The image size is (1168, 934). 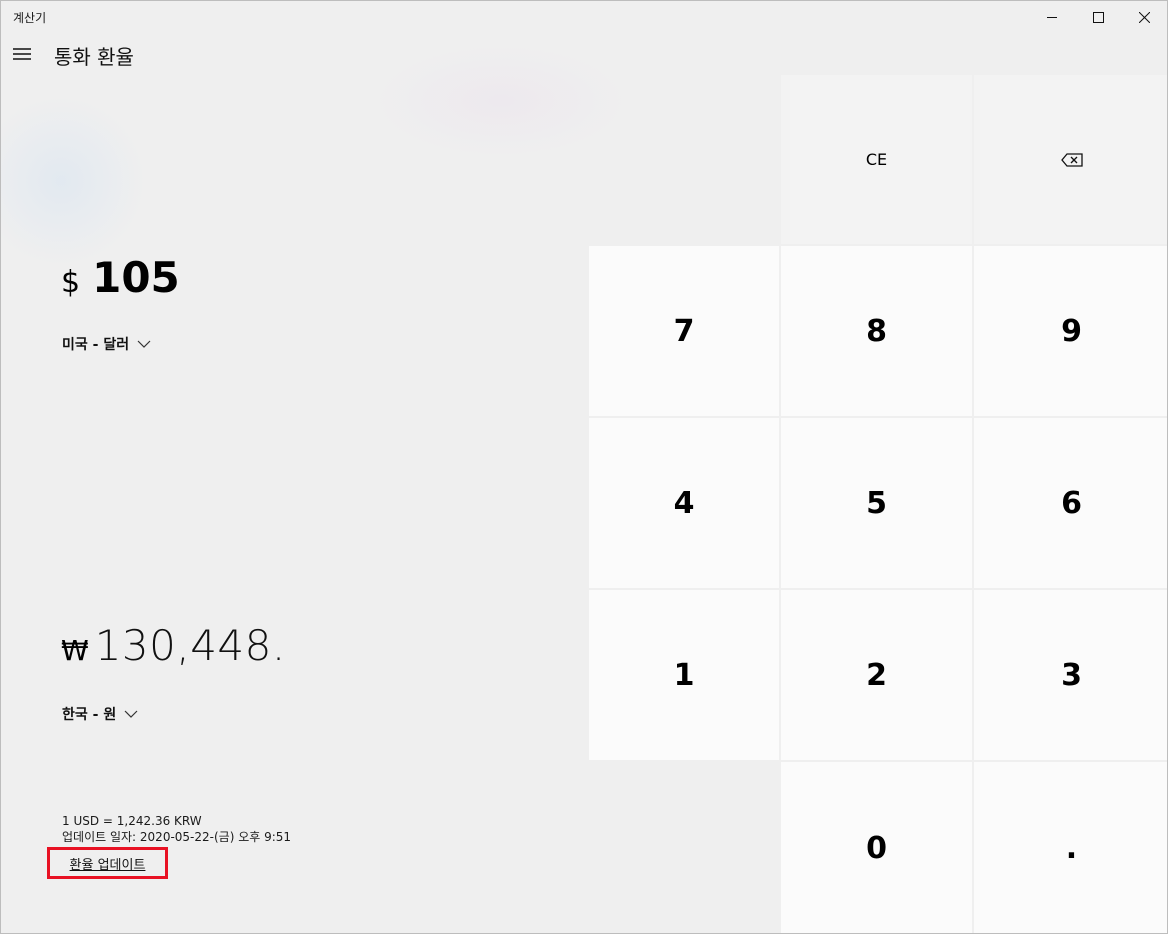 What do you see at coordinates (177, 837) in the screenshot?
I see `updated-date-text: 업데이트 일자: 2020-05-22-(금) 오후 9:51` at bounding box center [177, 837].